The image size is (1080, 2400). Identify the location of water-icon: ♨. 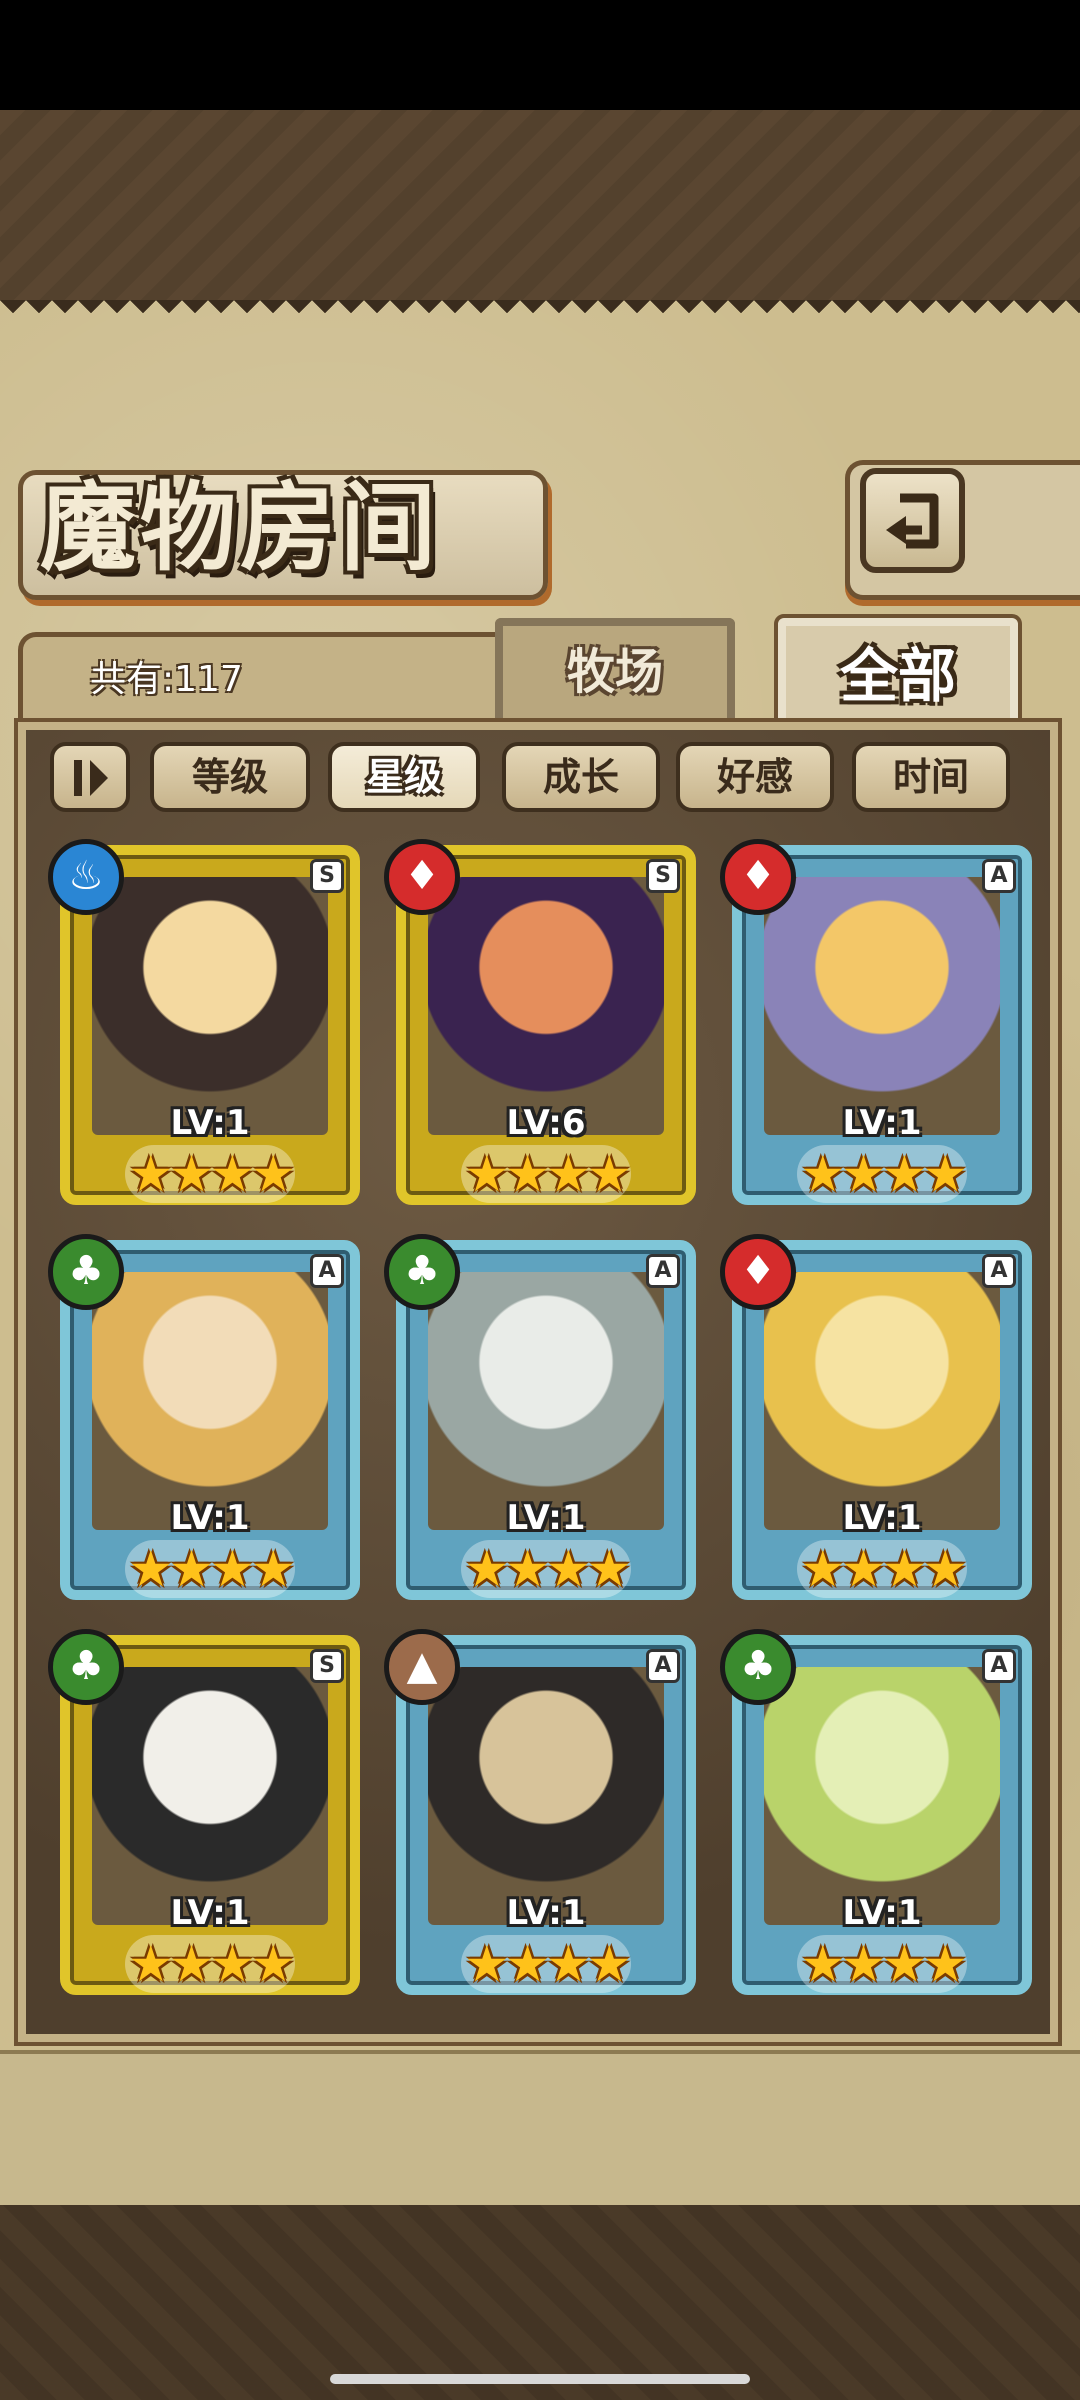
(86, 877).